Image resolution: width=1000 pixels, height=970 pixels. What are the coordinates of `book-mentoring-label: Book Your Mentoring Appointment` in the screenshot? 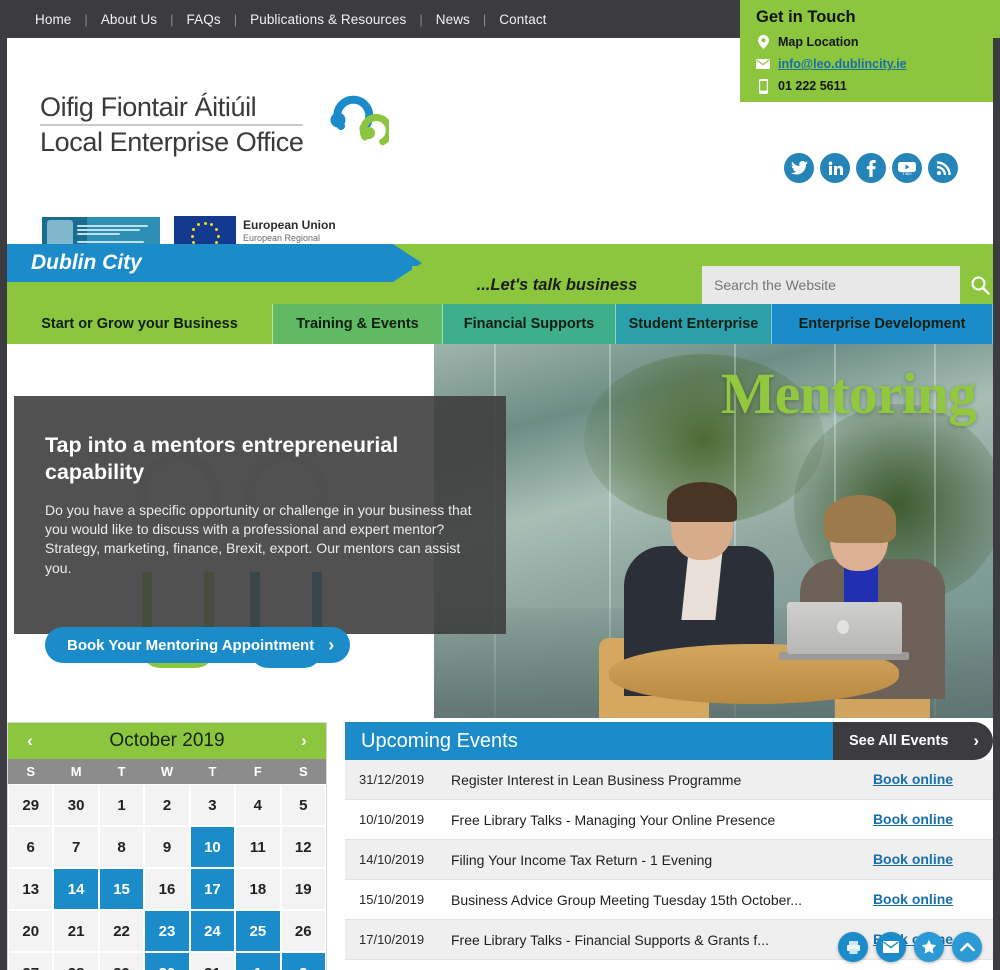 It's located at (191, 645).